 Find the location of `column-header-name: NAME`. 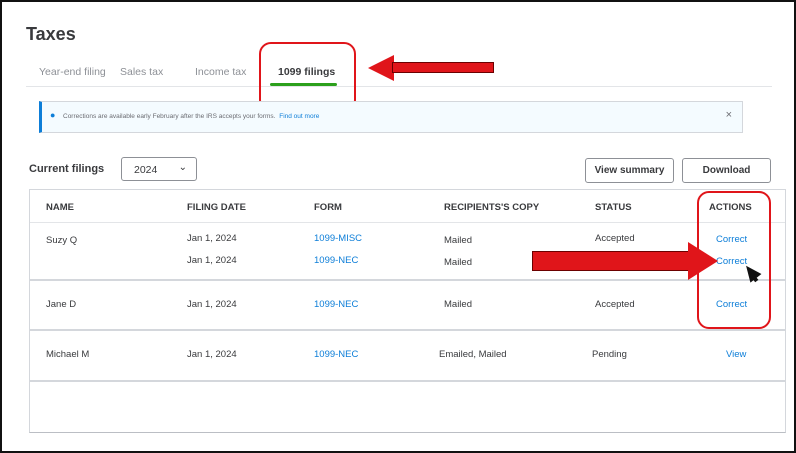

column-header-name: NAME is located at coordinates (60, 207).